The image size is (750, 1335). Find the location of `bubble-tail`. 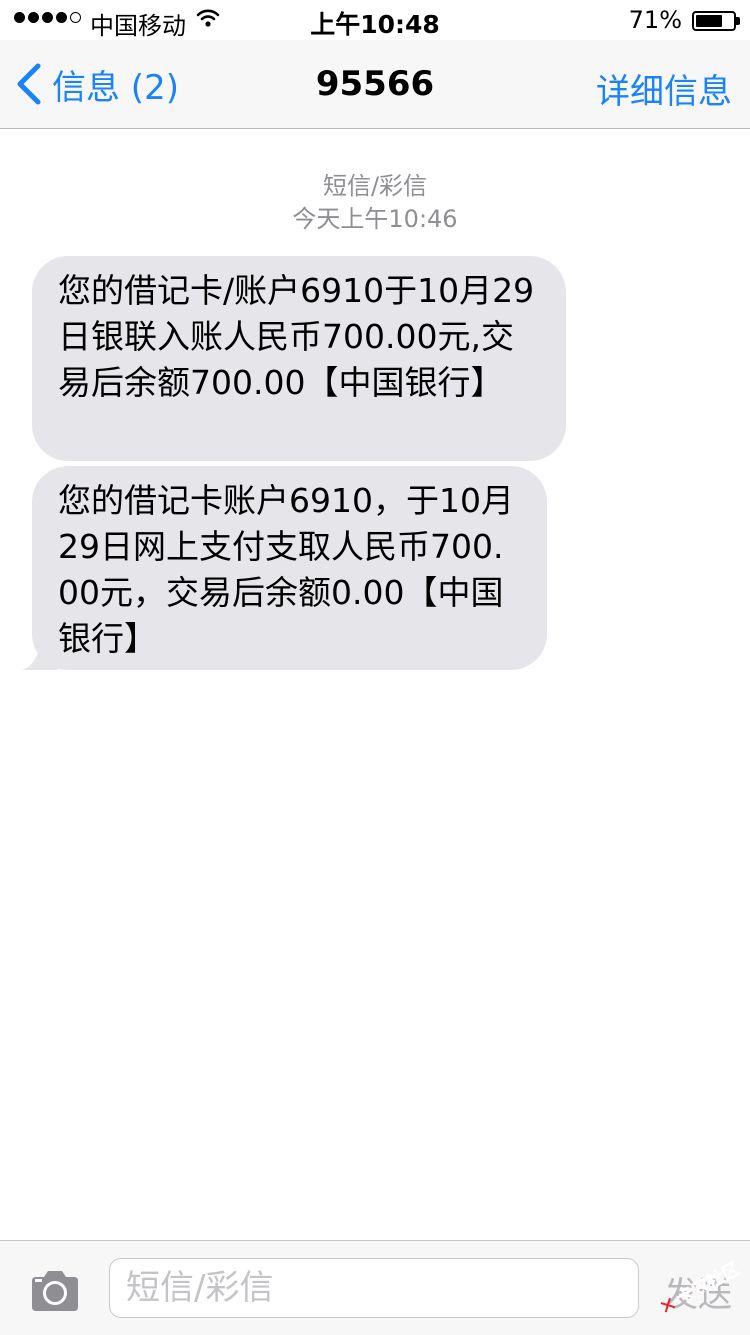

bubble-tail is located at coordinates (40, 661).